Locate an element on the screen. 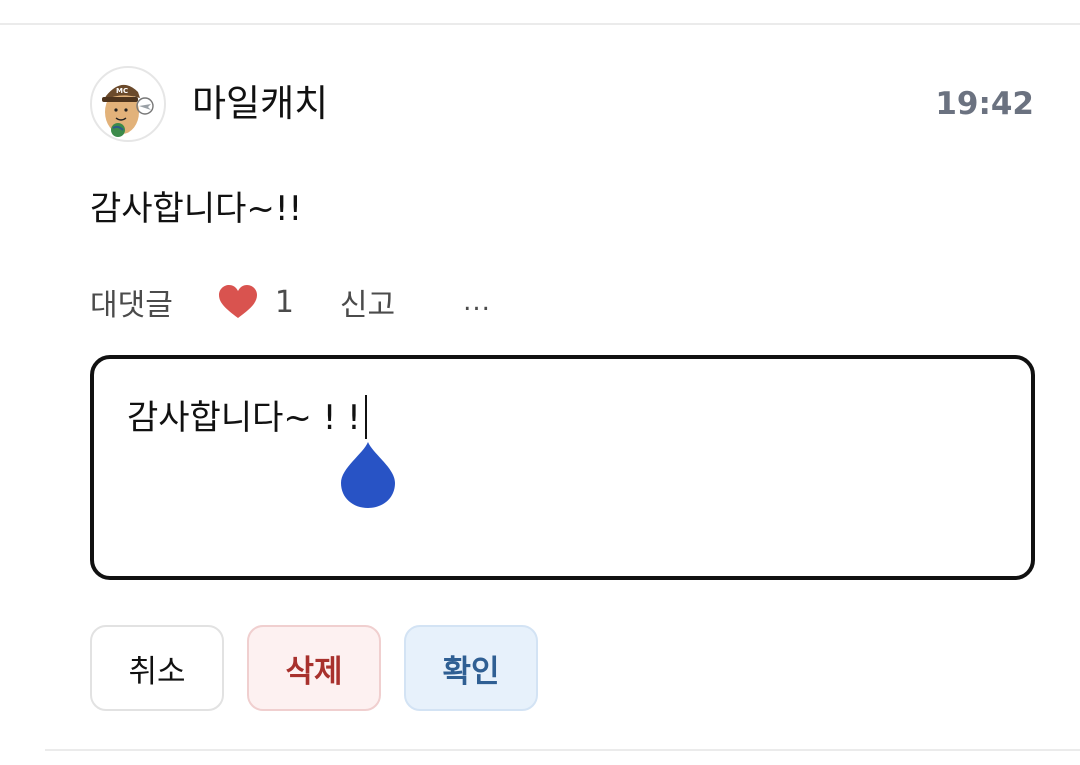 The height and width of the screenshot is (765, 1080). top-divider is located at coordinates (540, 24).